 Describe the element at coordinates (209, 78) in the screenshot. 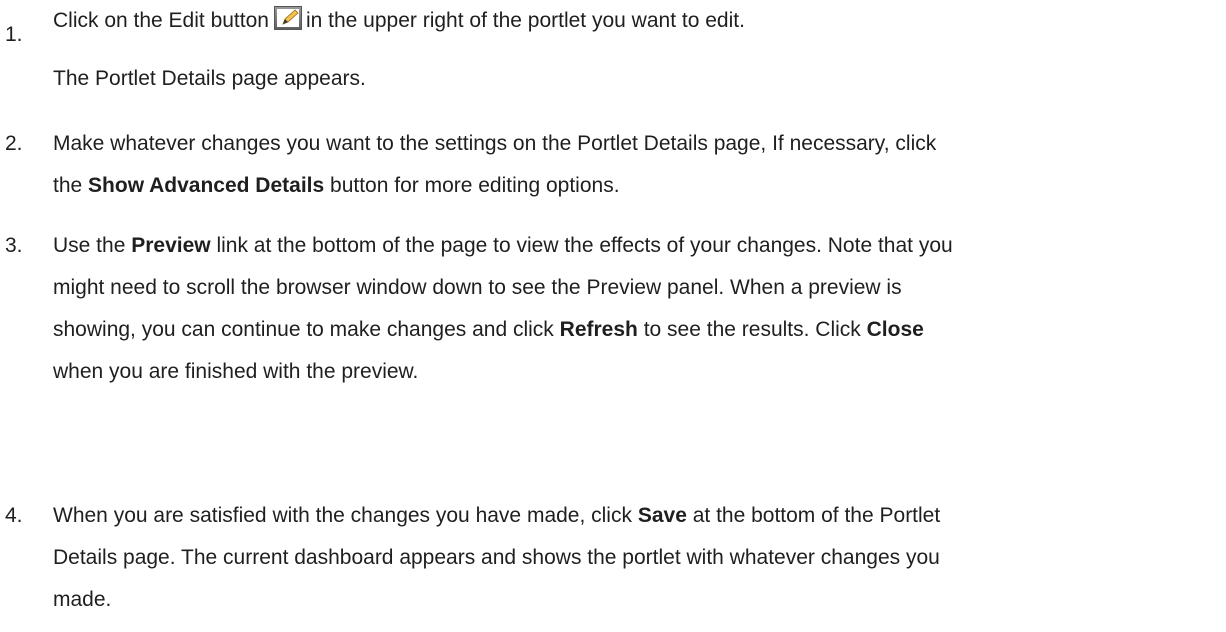

I see `step-result: The Portlet Details page appears.` at that location.